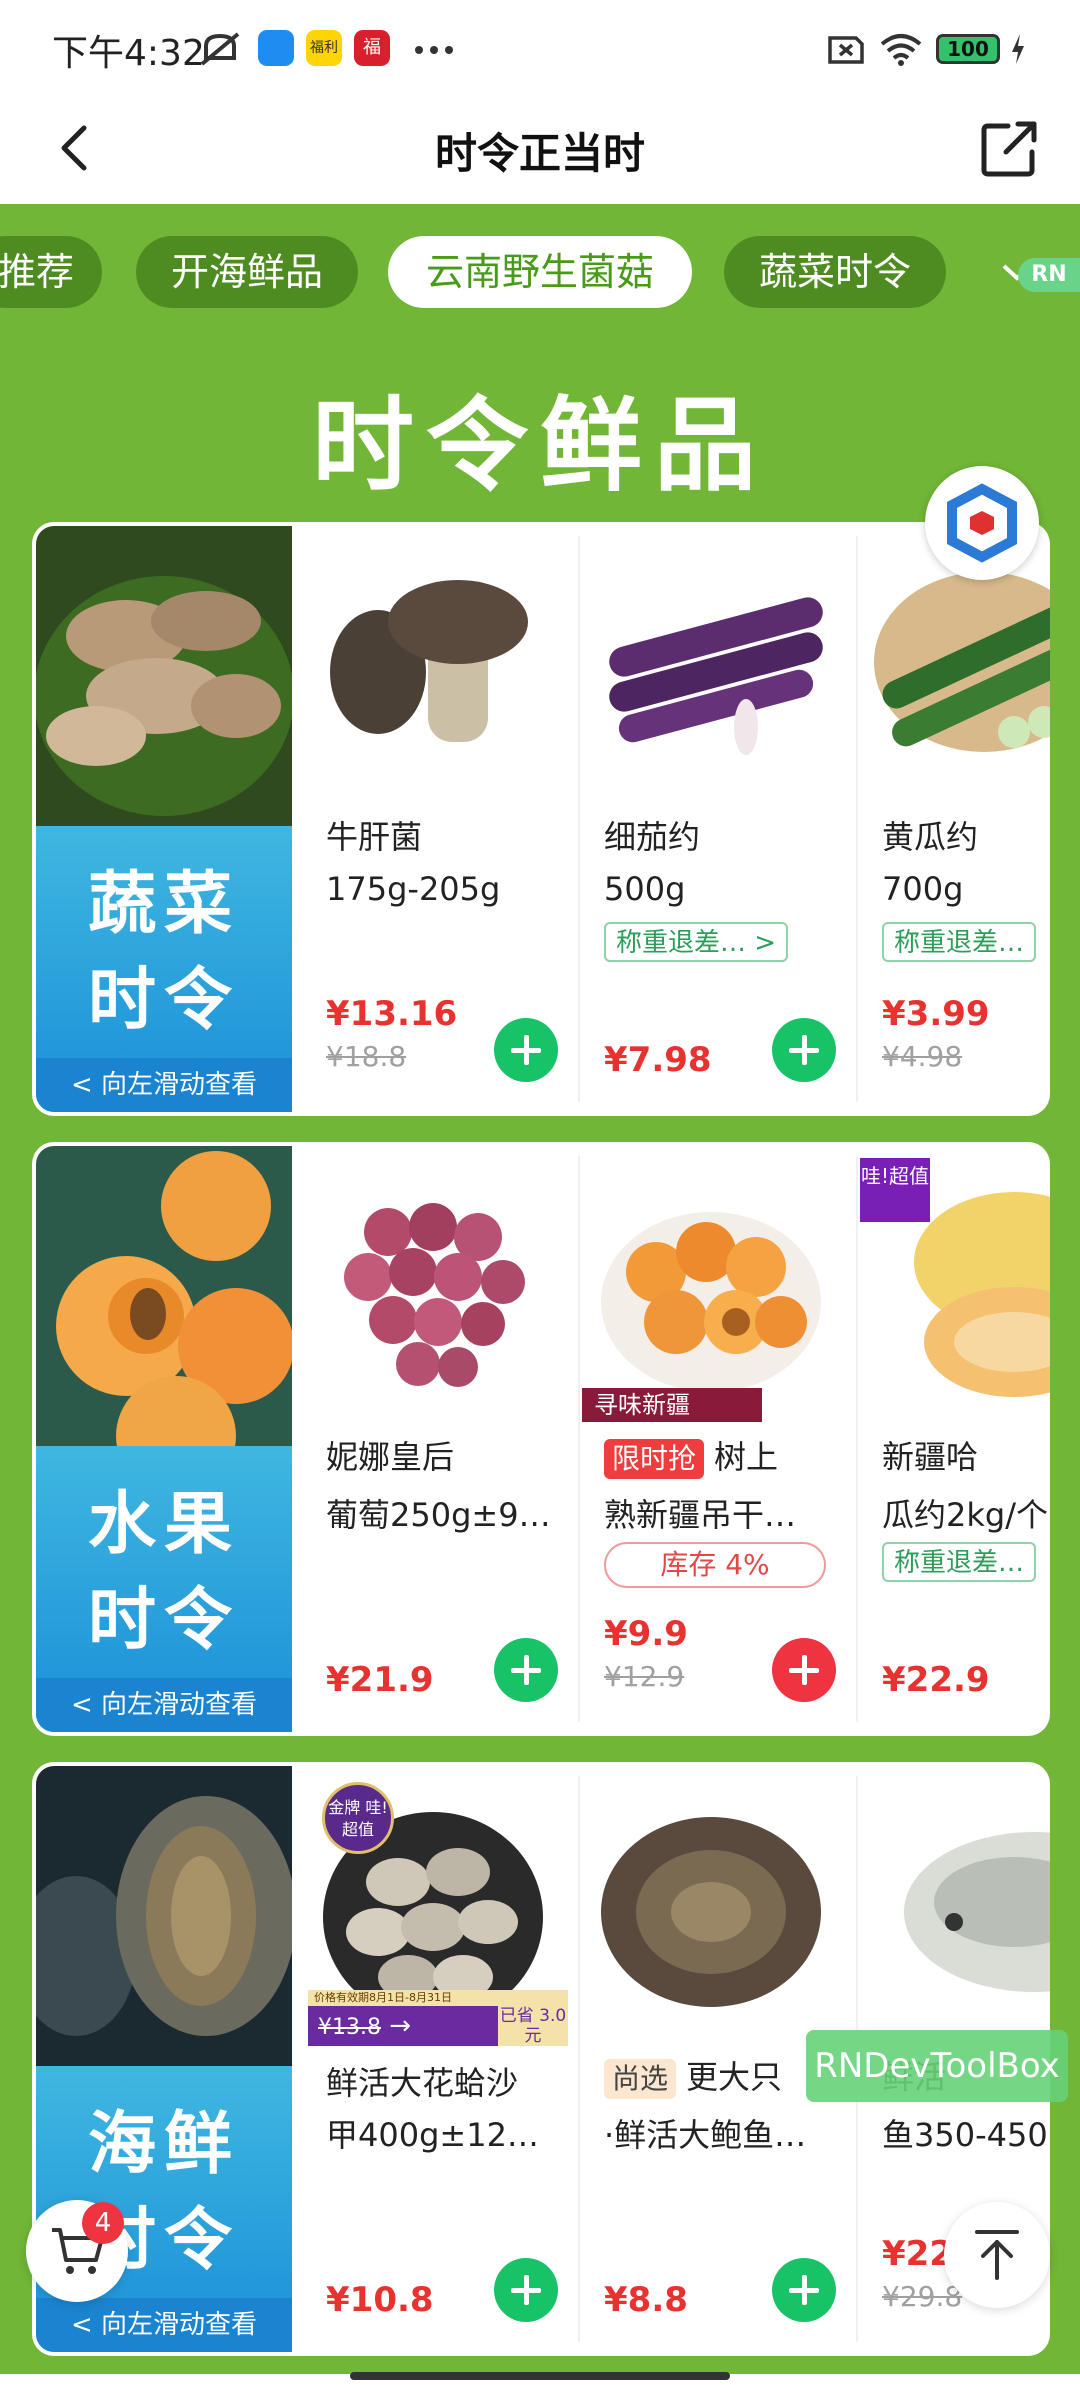 Image resolution: width=1080 pixels, height=2400 pixels. I want to click on gold-badge: 金牌 哇!超值, so click(358, 1818).